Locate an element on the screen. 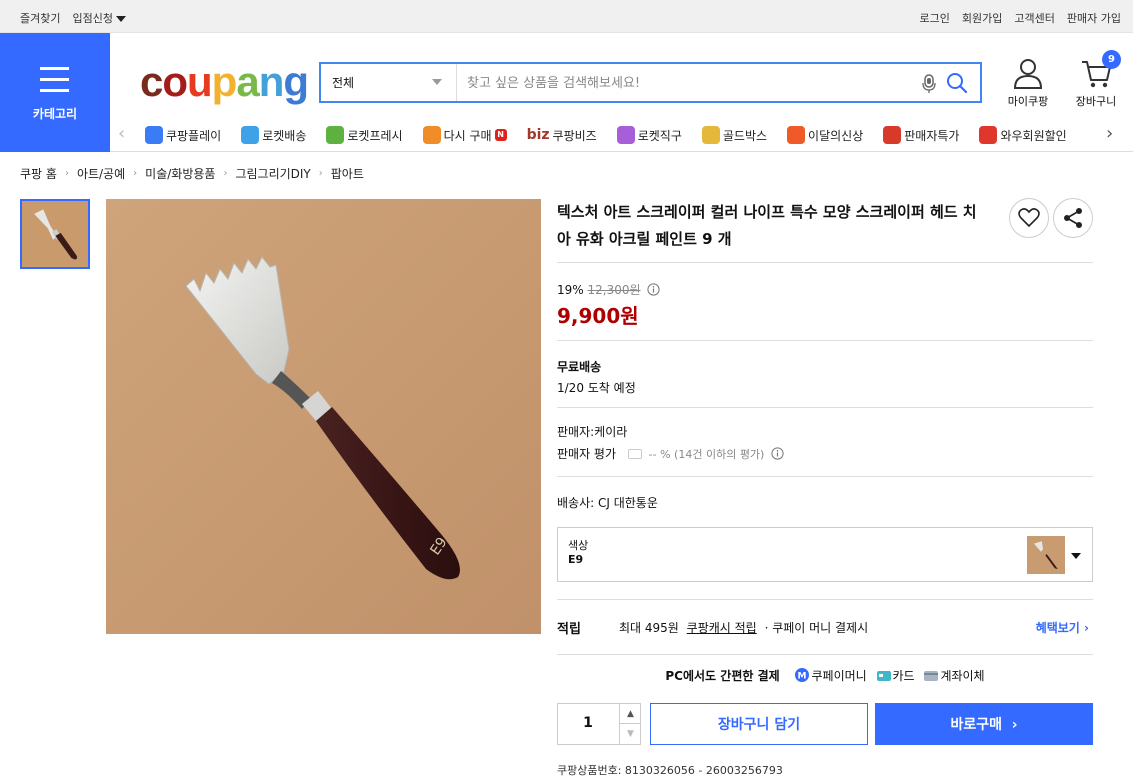  share-button is located at coordinates (1073, 218).